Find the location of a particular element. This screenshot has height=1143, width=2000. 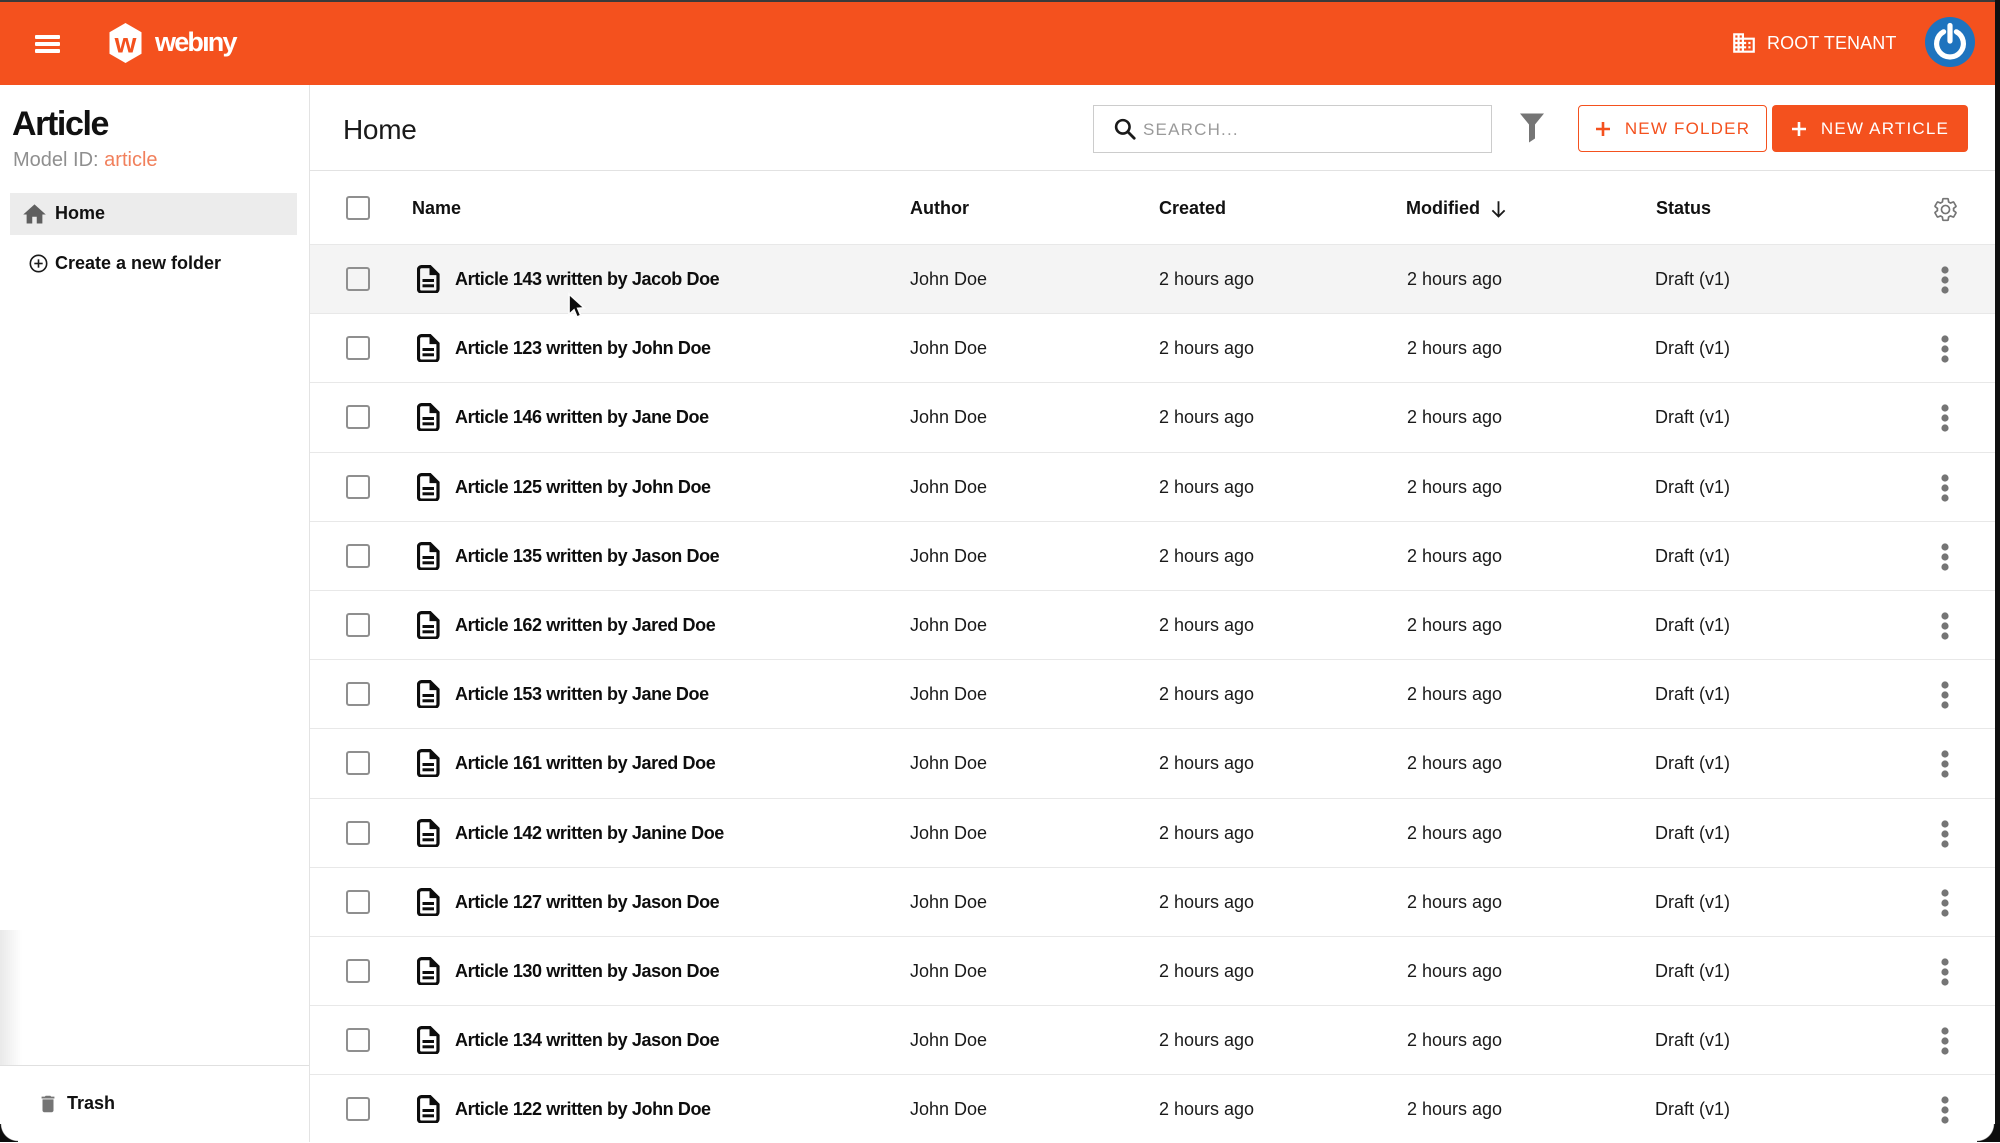

svg-text: w is located at coordinates (125, 43).